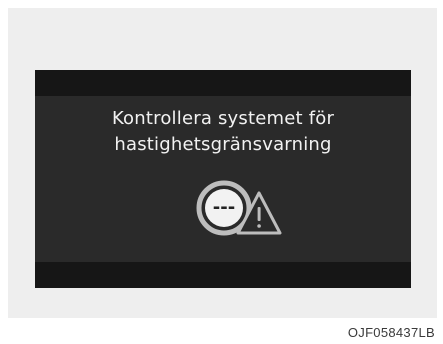  I want to click on warning-message-line-1: Kontrollera systemet för, so click(223, 118).